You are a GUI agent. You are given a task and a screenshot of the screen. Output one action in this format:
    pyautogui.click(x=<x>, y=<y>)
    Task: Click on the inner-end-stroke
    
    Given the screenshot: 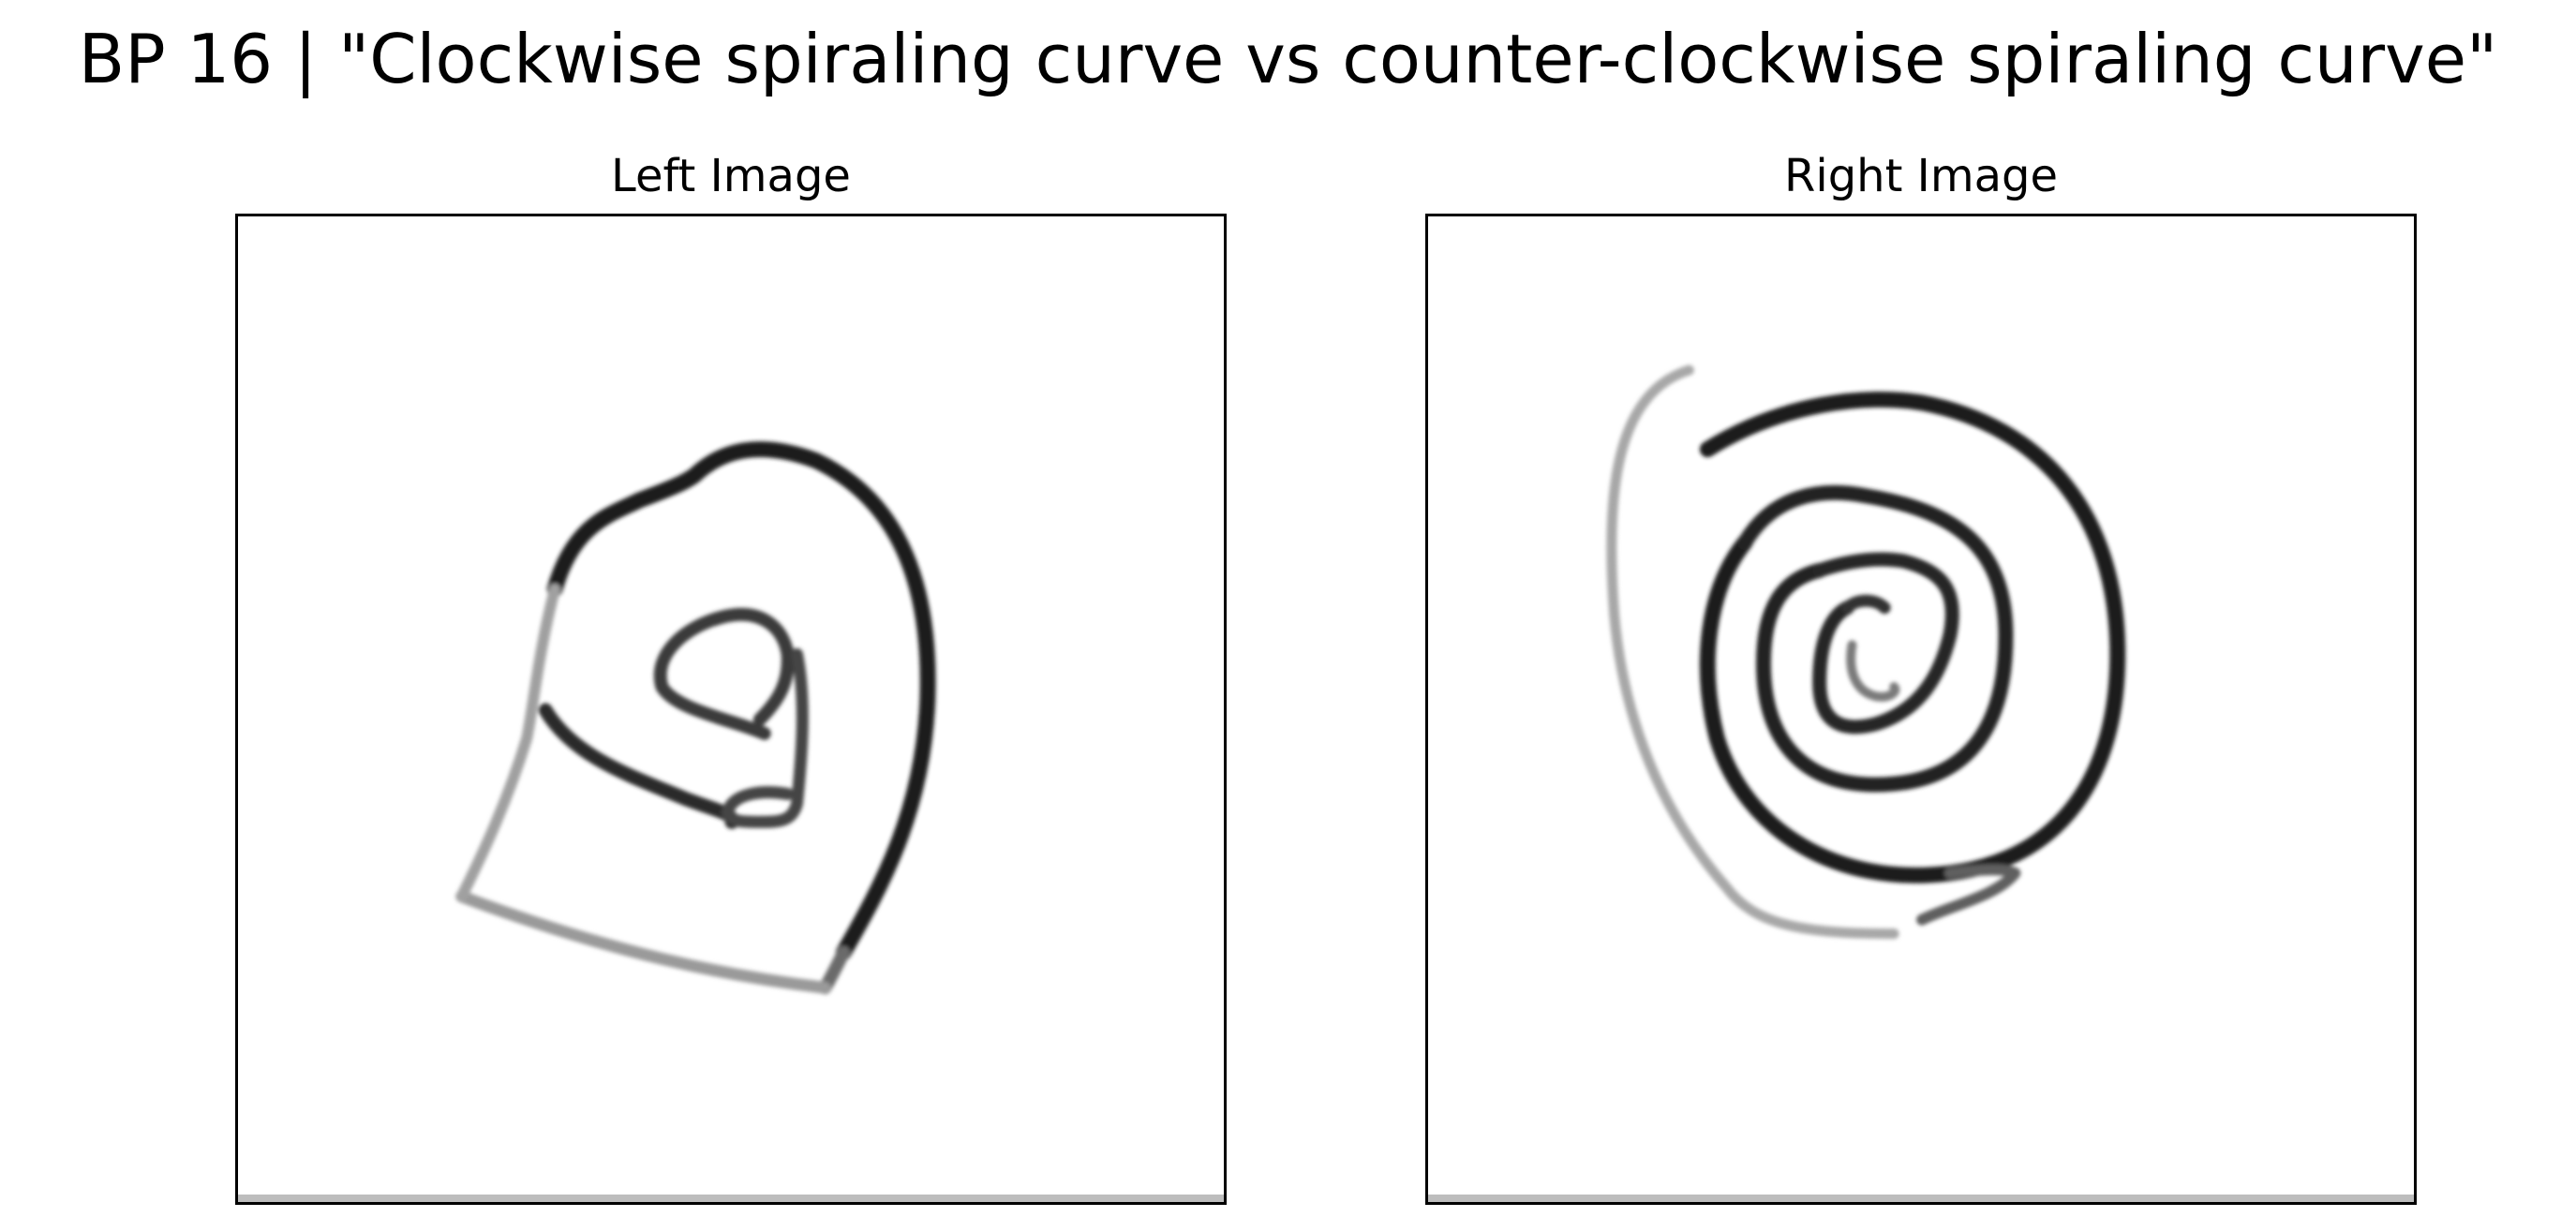 What is the action you would take?
    pyautogui.click(x=1865, y=604)
    